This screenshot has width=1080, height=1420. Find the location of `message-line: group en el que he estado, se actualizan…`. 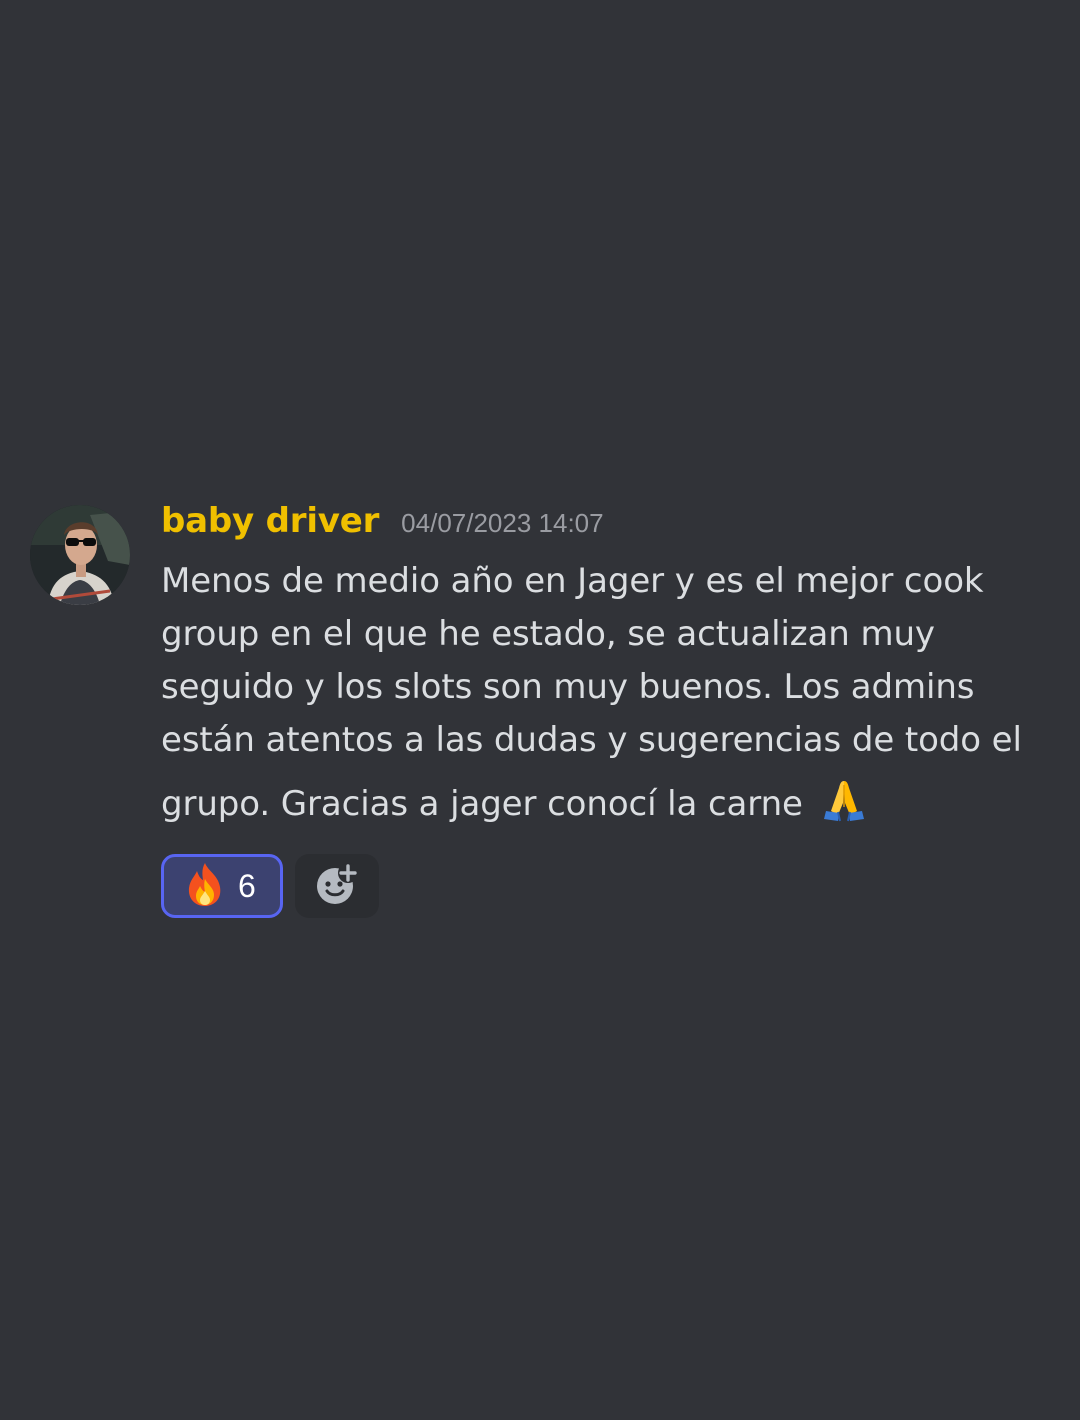

message-line: group en el que he estado, se actualizan… is located at coordinates (548, 634).